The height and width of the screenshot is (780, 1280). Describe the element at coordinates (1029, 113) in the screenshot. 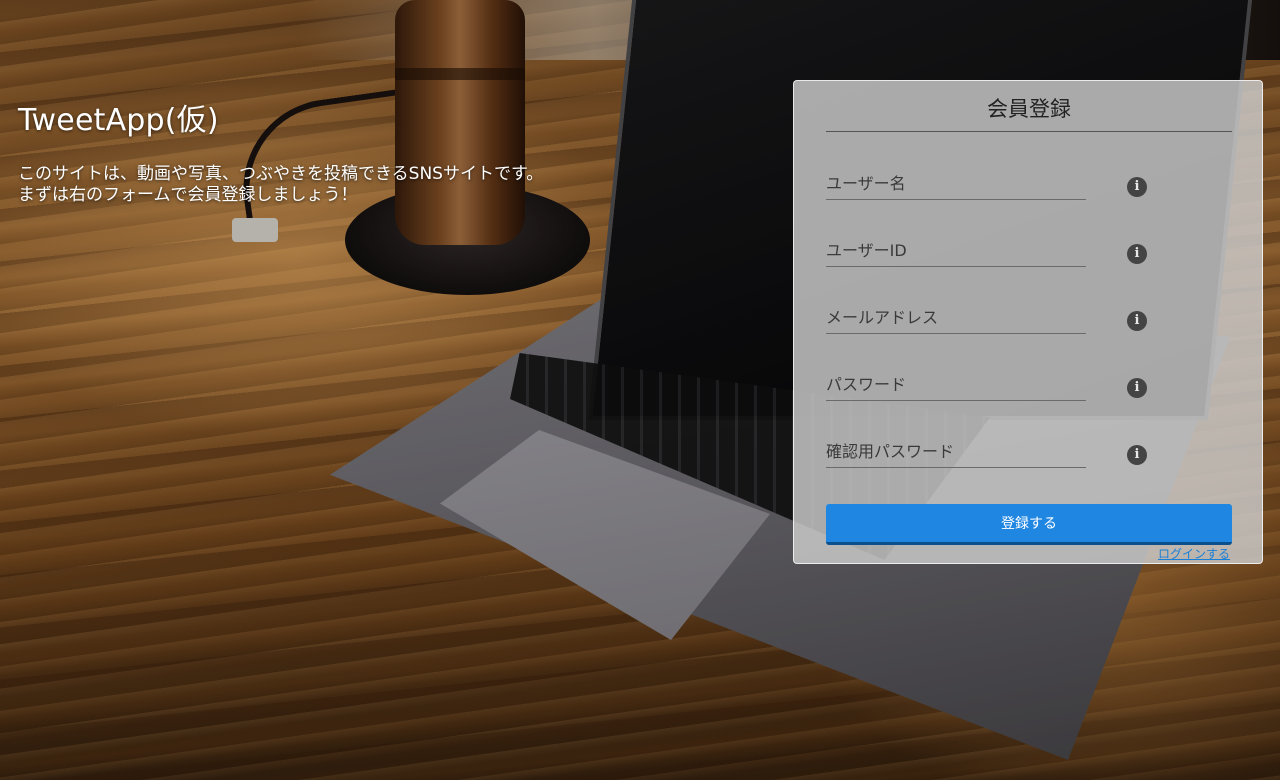

I see `registration-title: 会員登録` at that location.